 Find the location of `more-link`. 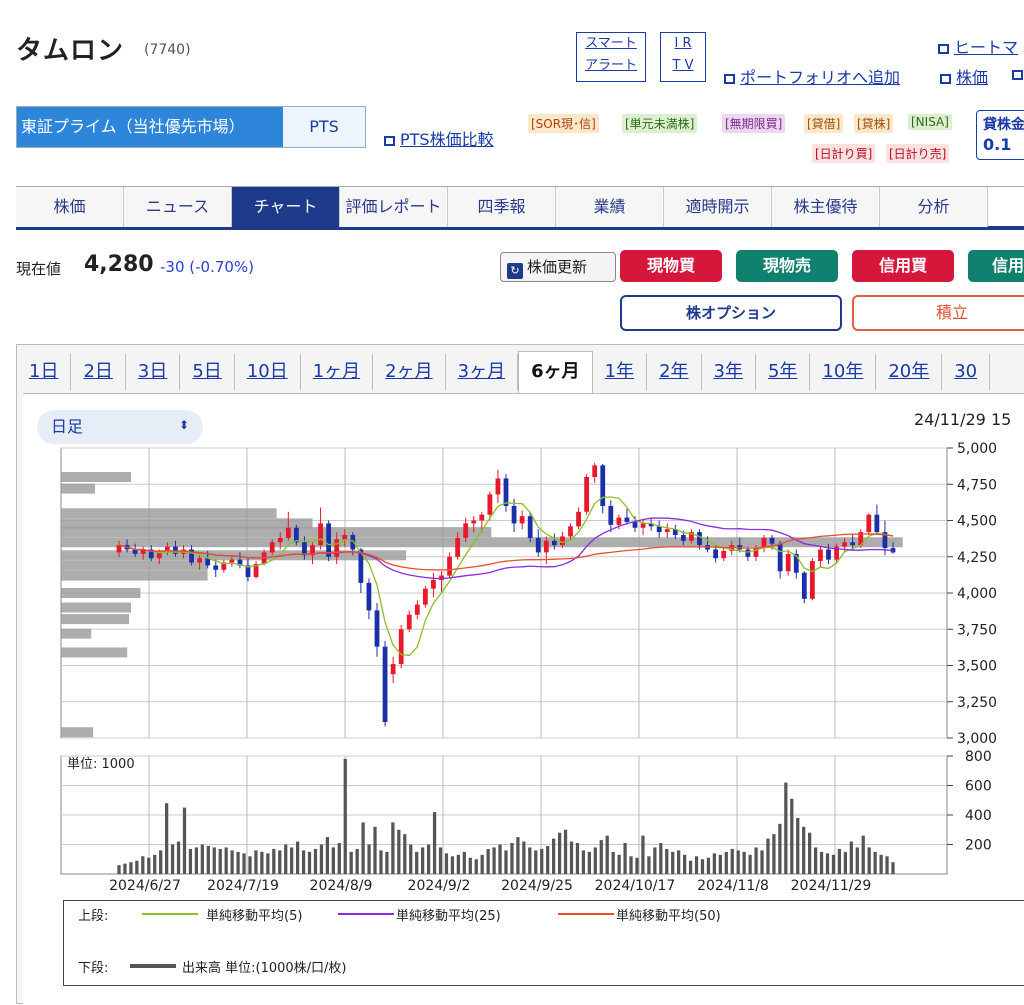

more-link is located at coordinates (1018, 73).